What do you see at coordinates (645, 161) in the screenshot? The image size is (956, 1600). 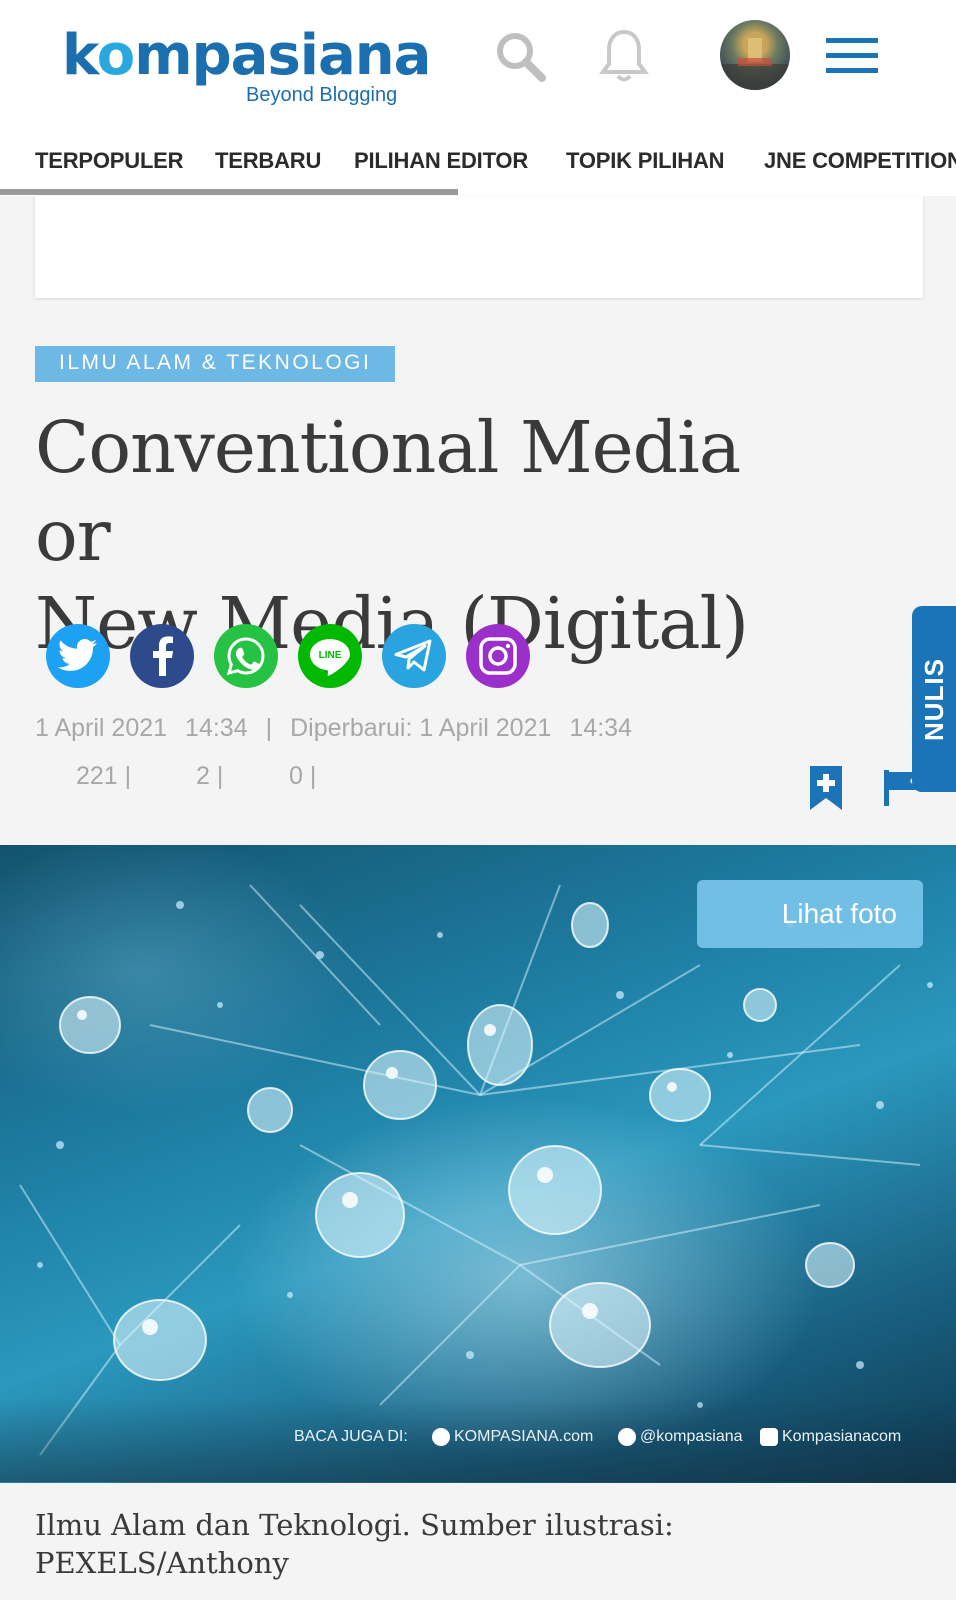 I see `nav-item-topik-pilihan: TOPIK PILIHAN` at bounding box center [645, 161].